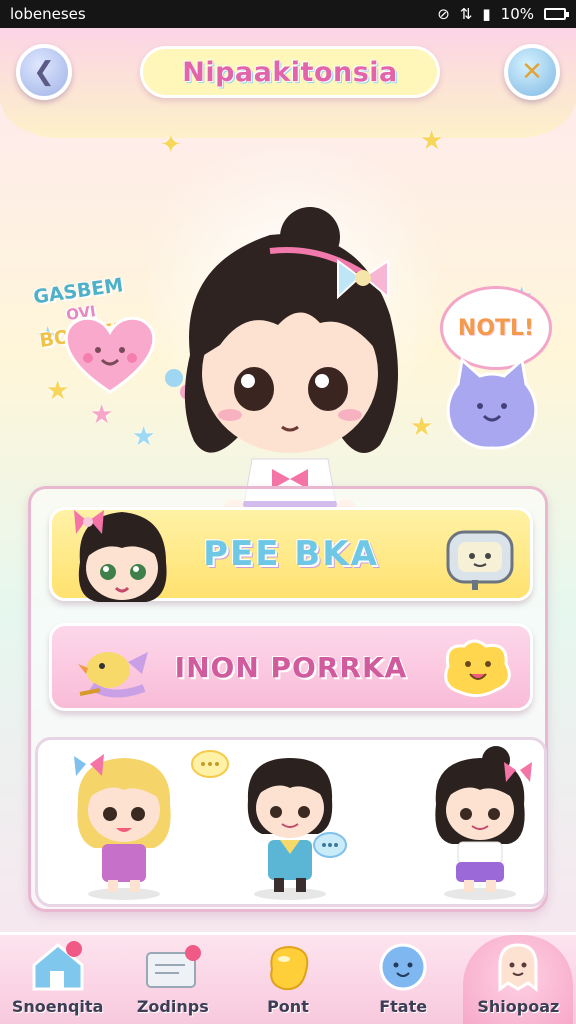 The image size is (576, 1024). What do you see at coordinates (172, 1006) in the screenshot?
I see `nav-label: Zodinps` at bounding box center [172, 1006].